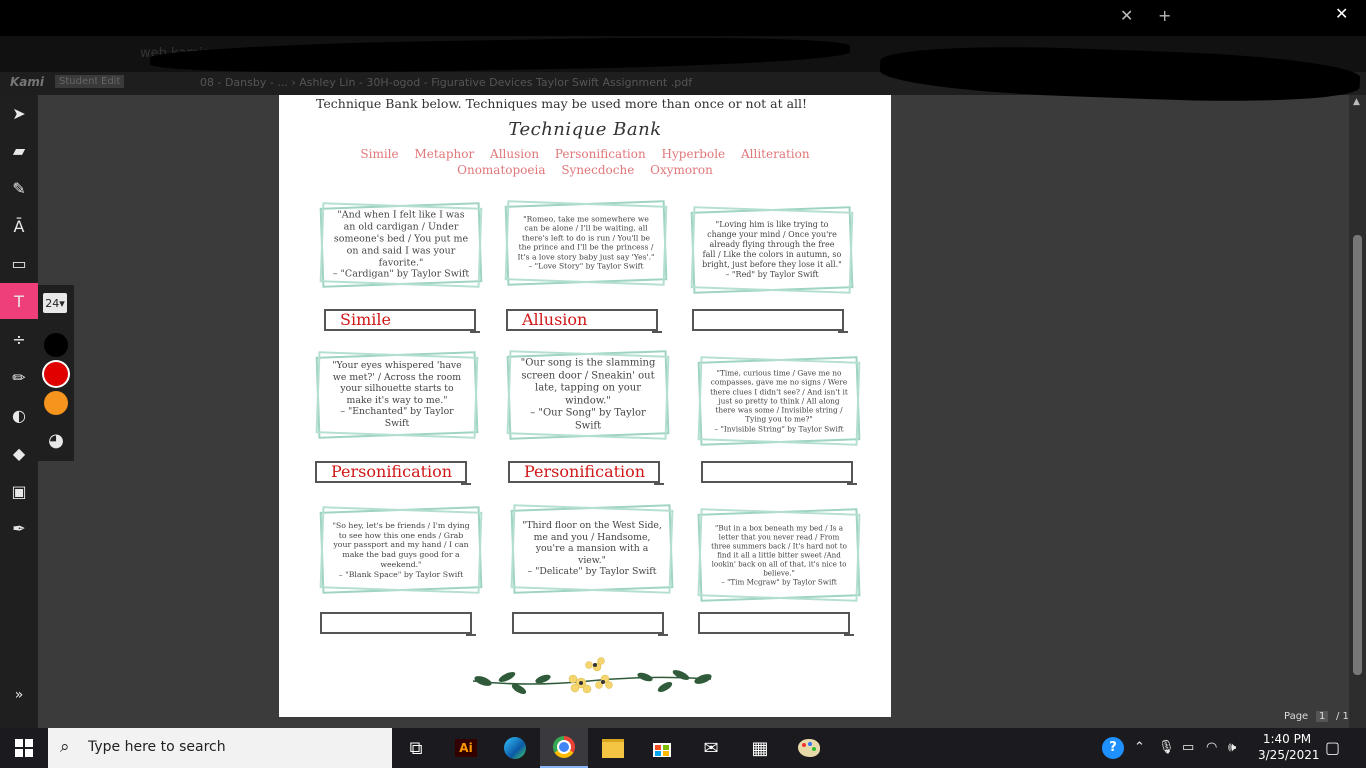  What do you see at coordinates (1164, 15) in the screenshot?
I see `new-tab-icon: +` at bounding box center [1164, 15].